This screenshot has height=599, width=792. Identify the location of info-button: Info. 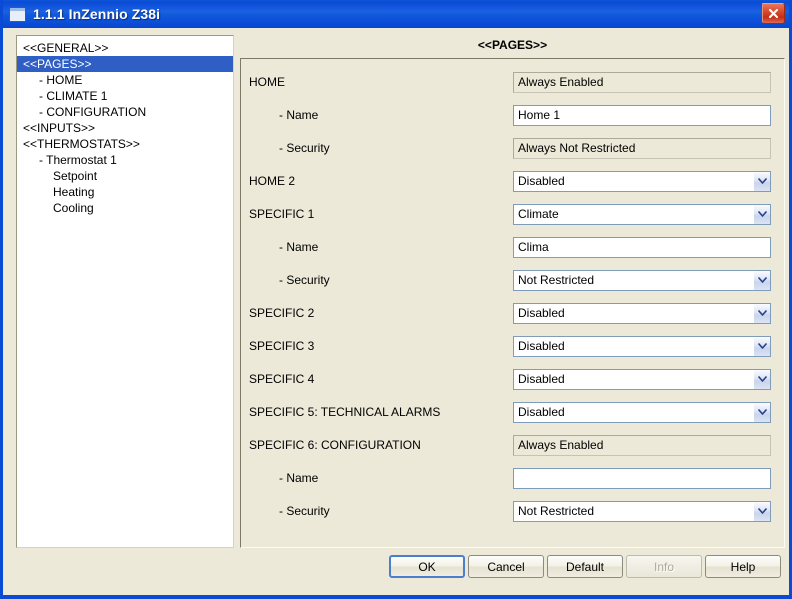
(664, 566).